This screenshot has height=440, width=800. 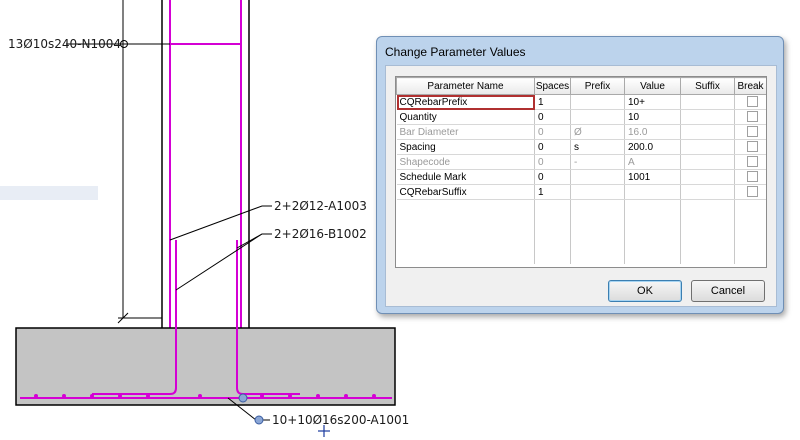 I want to click on prefix-cell: s, so click(x=597, y=147).